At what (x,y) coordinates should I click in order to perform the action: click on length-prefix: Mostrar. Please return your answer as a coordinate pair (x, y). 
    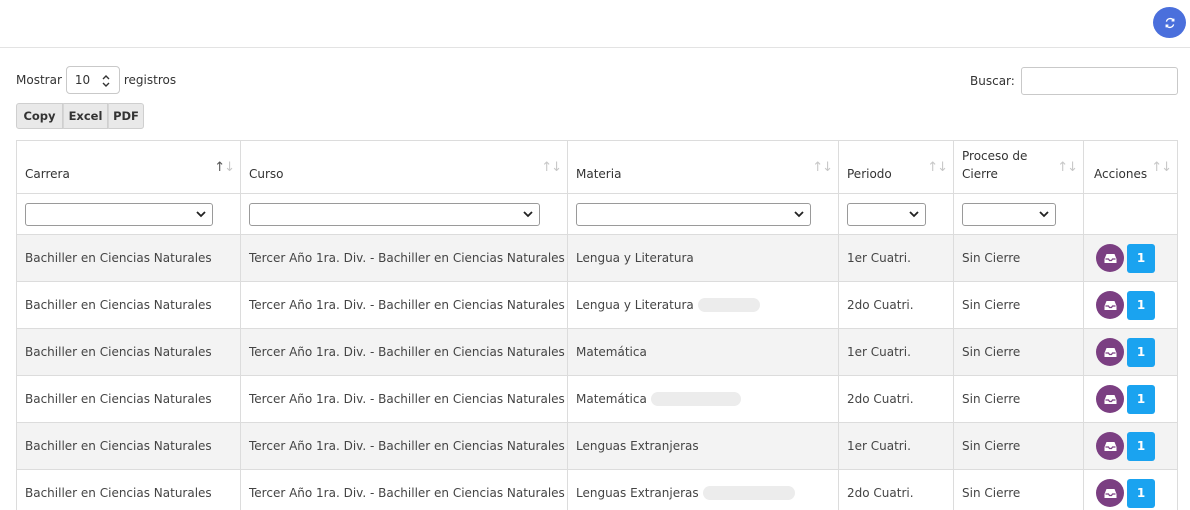
    Looking at the image, I should click on (39, 80).